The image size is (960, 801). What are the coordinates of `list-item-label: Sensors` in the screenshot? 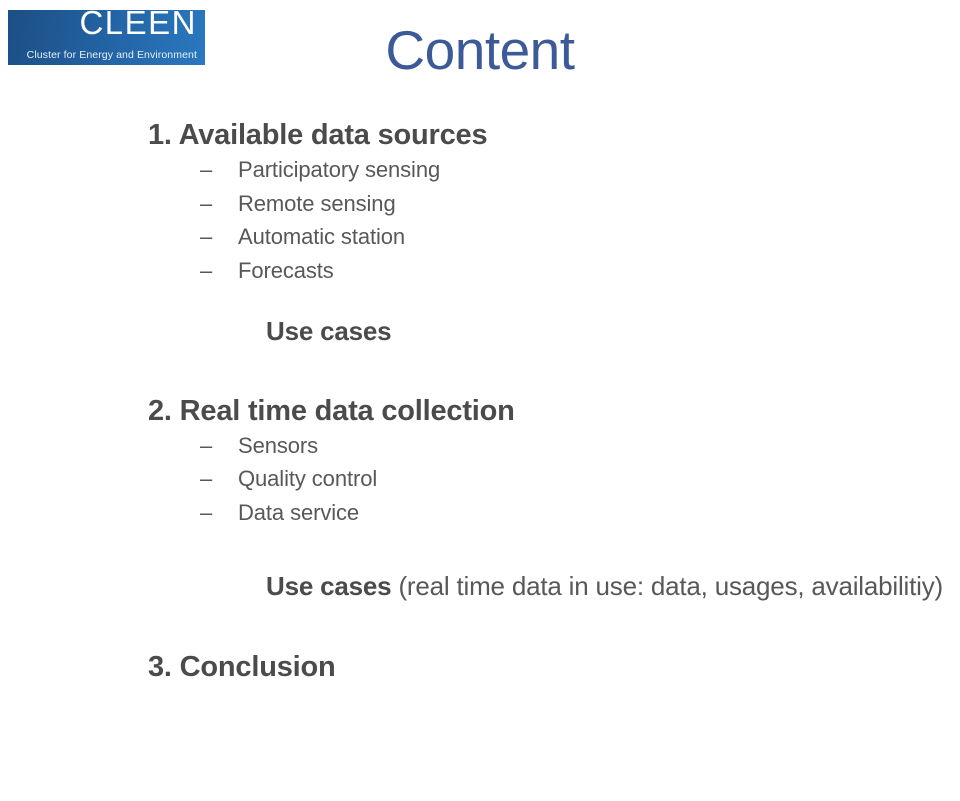 It's located at (278, 445).